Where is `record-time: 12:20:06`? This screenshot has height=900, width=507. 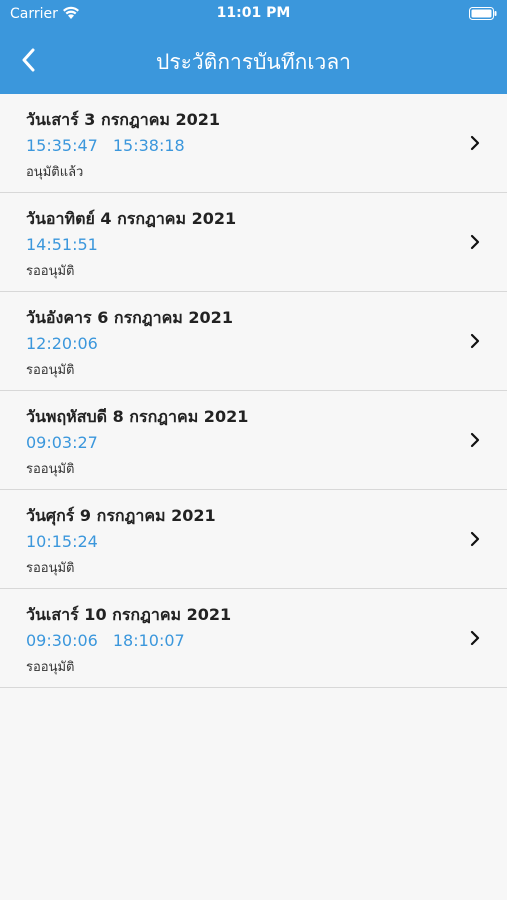
record-time: 12:20:06 is located at coordinates (62, 343).